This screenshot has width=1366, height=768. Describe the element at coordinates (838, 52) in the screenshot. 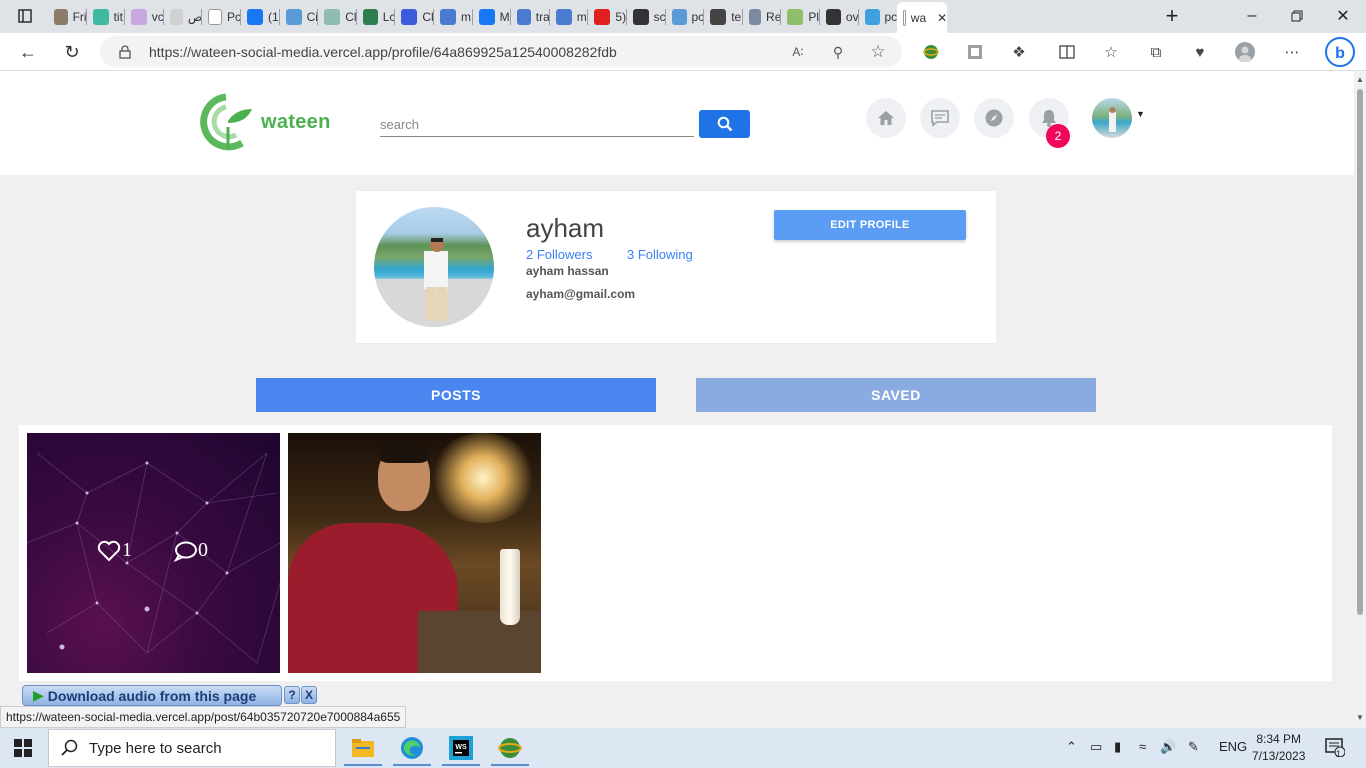

I see `zoom-icon: ⚲` at that location.